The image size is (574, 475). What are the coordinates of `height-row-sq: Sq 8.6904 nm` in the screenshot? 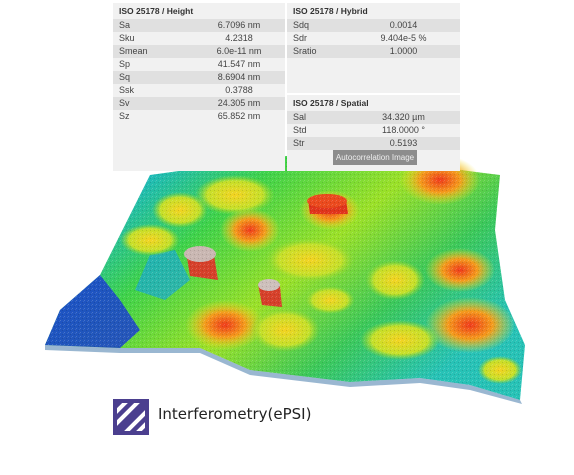 It's located at (199, 77).